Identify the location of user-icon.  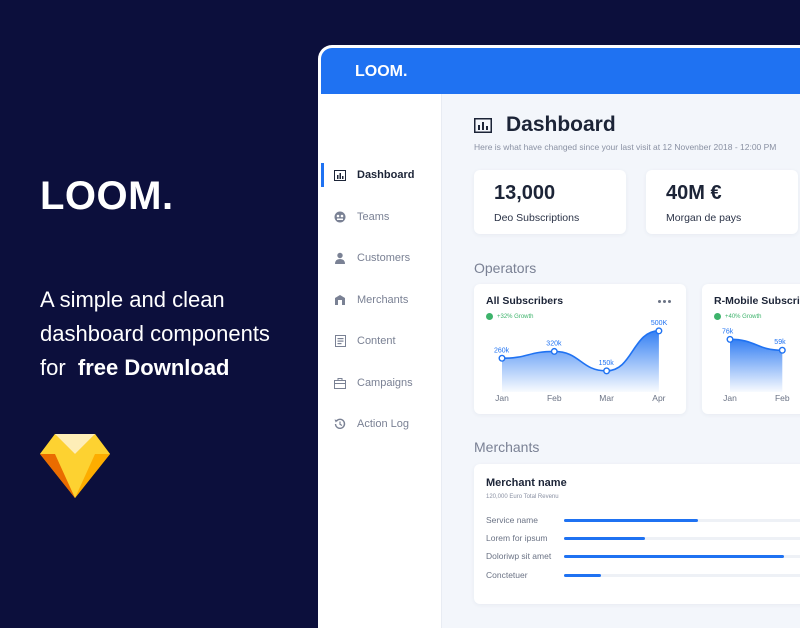
(340, 258).